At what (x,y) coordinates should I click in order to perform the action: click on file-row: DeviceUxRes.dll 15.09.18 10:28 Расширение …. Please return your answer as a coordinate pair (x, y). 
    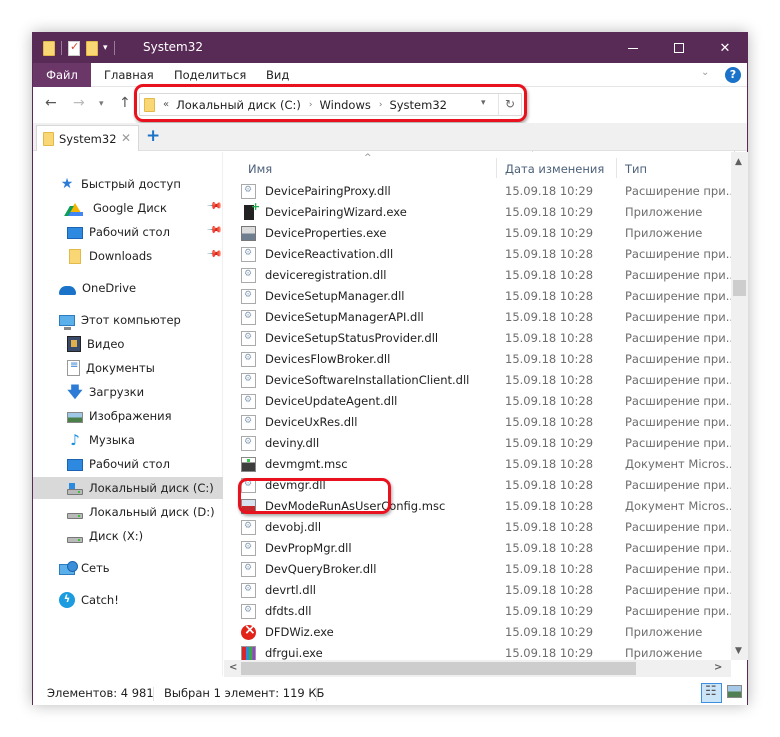
    Looking at the image, I should click on (477, 422).